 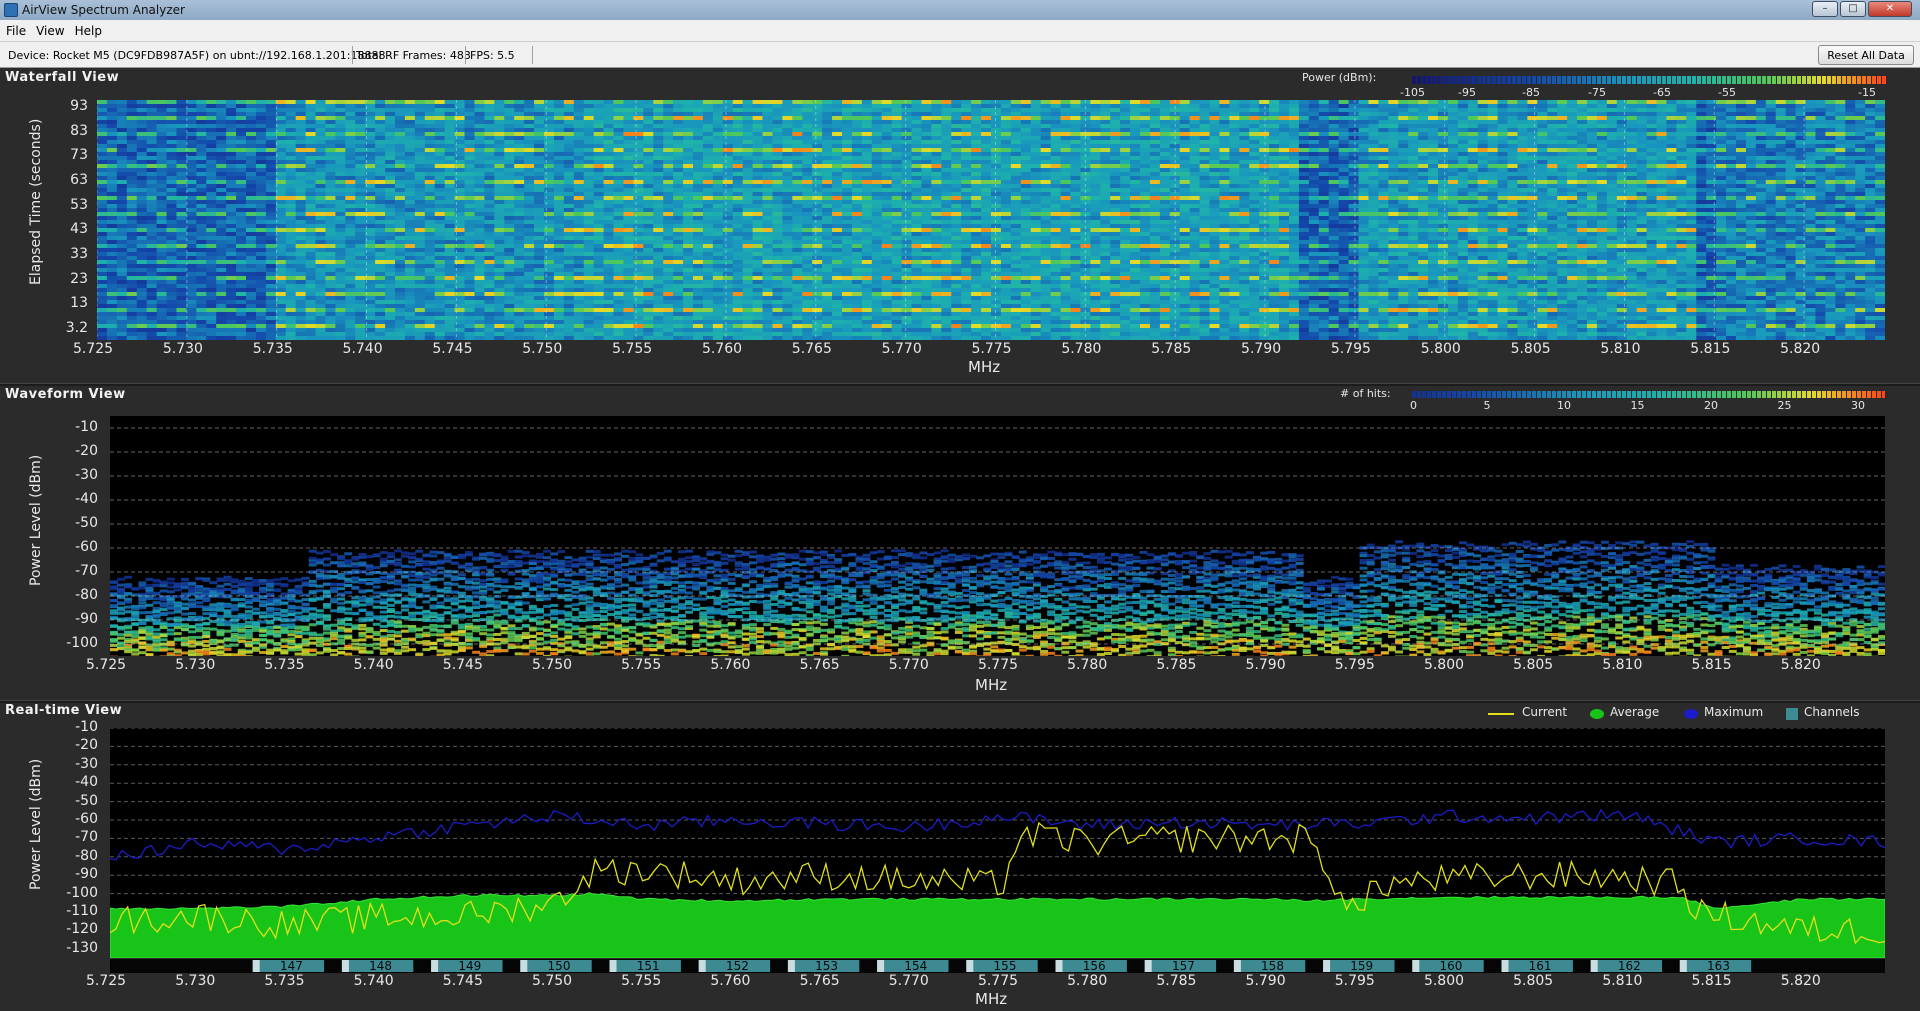 I want to click on channel-label: 155, so click(x=1005, y=966).